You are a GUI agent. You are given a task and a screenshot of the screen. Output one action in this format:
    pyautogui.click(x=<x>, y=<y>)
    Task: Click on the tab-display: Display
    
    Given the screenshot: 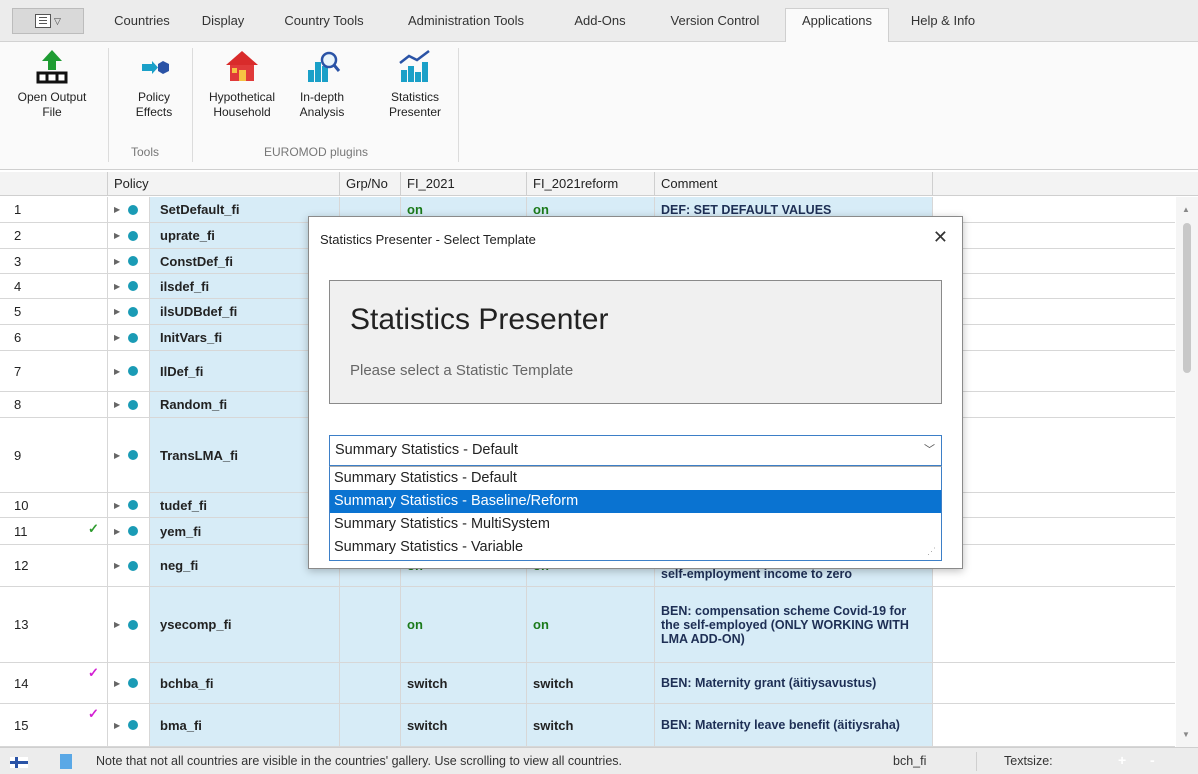 What is the action you would take?
    pyautogui.click(x=223, y=26)
    